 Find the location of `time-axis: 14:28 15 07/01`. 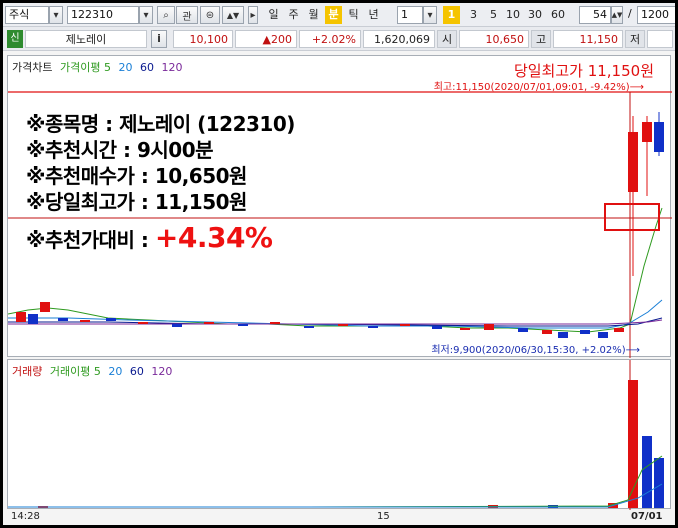

time-axis: 14:28 15 07/01 is located at coordinates (339, 518).